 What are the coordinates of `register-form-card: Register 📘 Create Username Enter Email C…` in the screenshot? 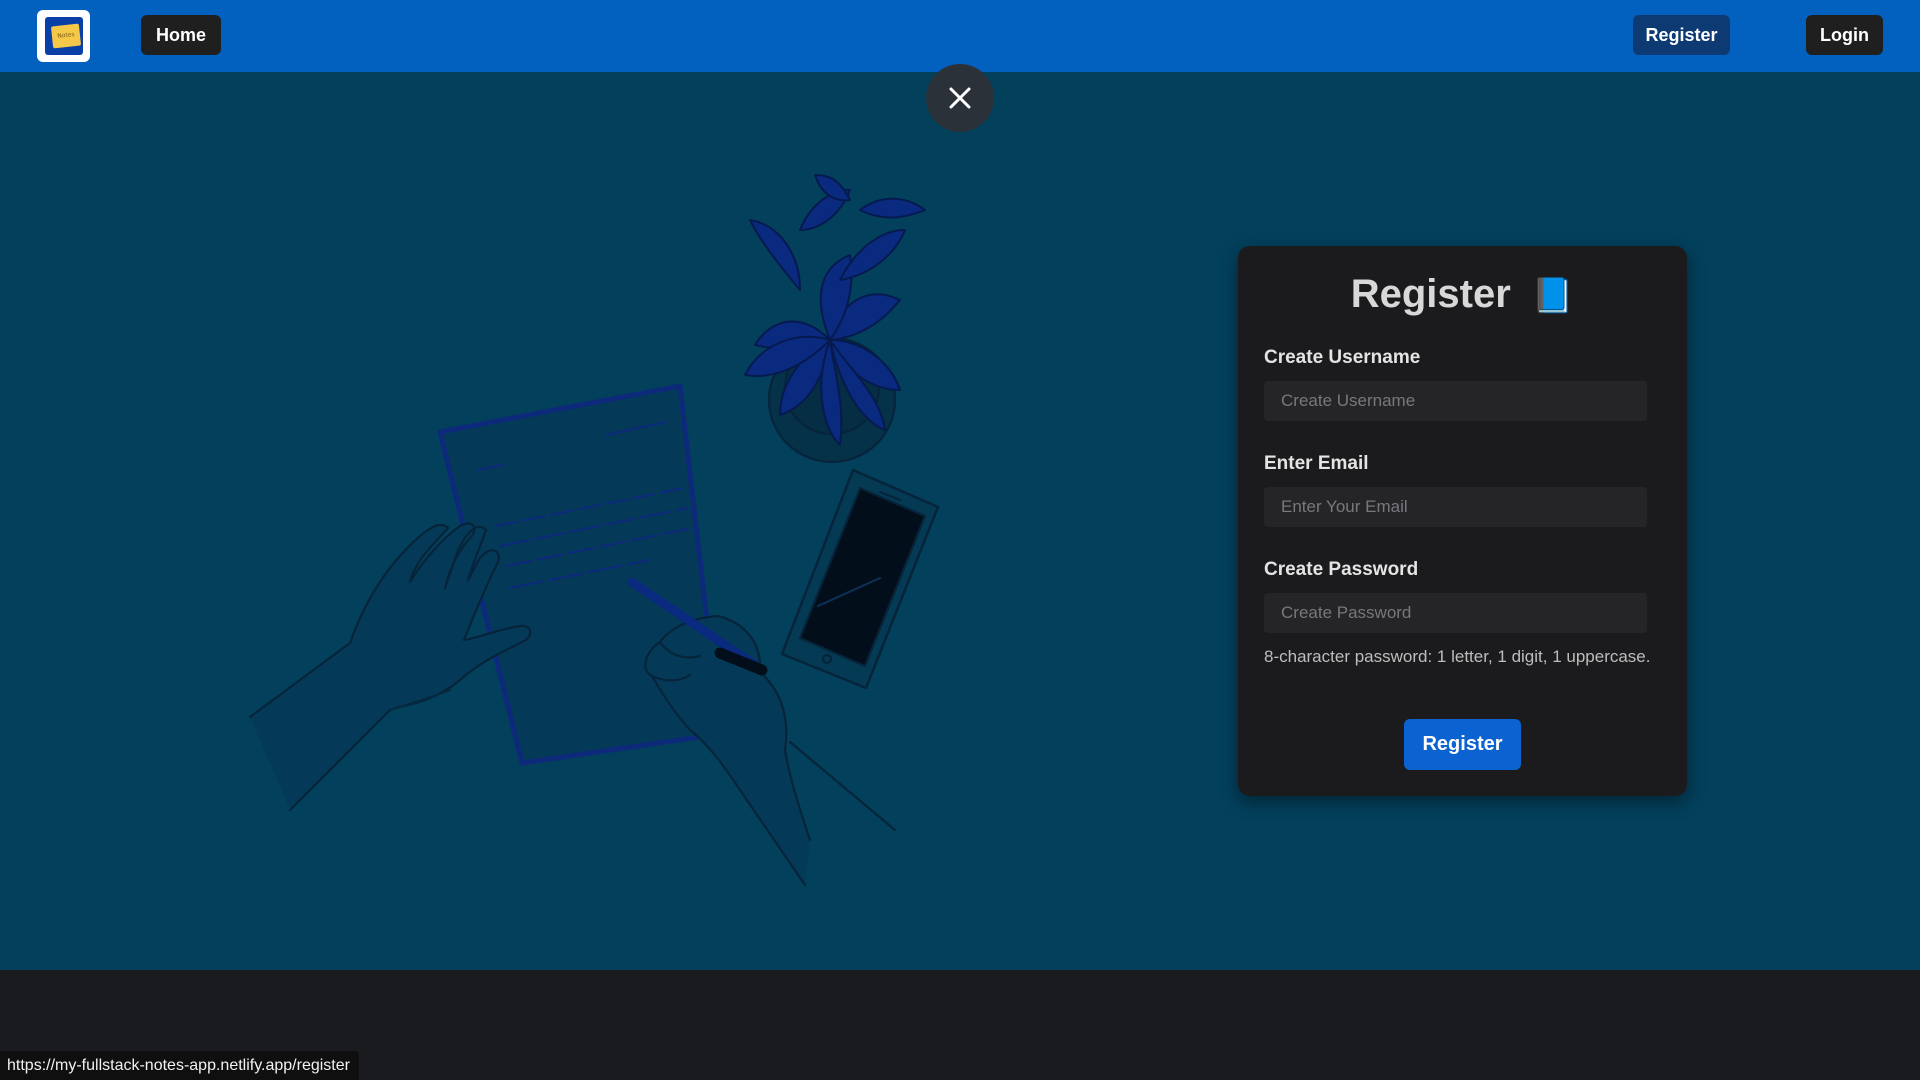 It's located at (1462, 521).